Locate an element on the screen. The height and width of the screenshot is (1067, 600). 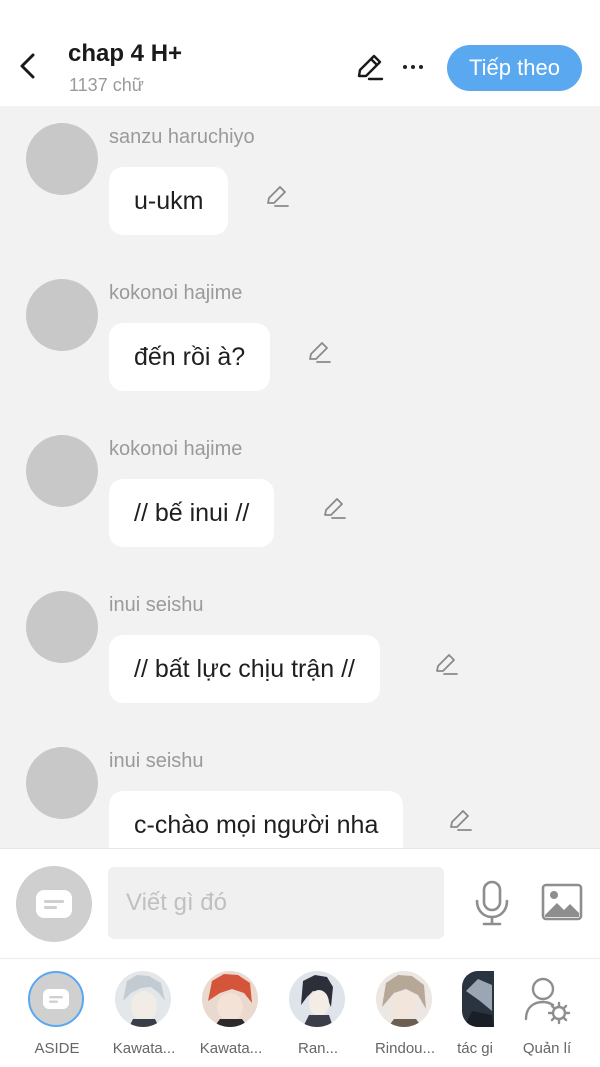
word-count: 1137 chữ is located at coordinates (106, 85).